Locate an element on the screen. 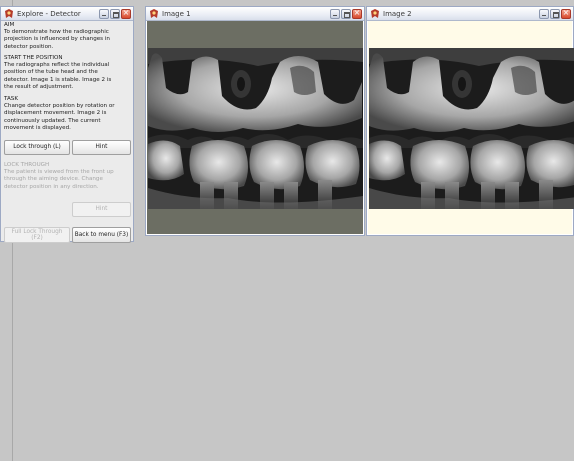 This screenshot has width=574, height=461. explorer-titlebar: Explore - Detector × is located at coordinates (67, 14).